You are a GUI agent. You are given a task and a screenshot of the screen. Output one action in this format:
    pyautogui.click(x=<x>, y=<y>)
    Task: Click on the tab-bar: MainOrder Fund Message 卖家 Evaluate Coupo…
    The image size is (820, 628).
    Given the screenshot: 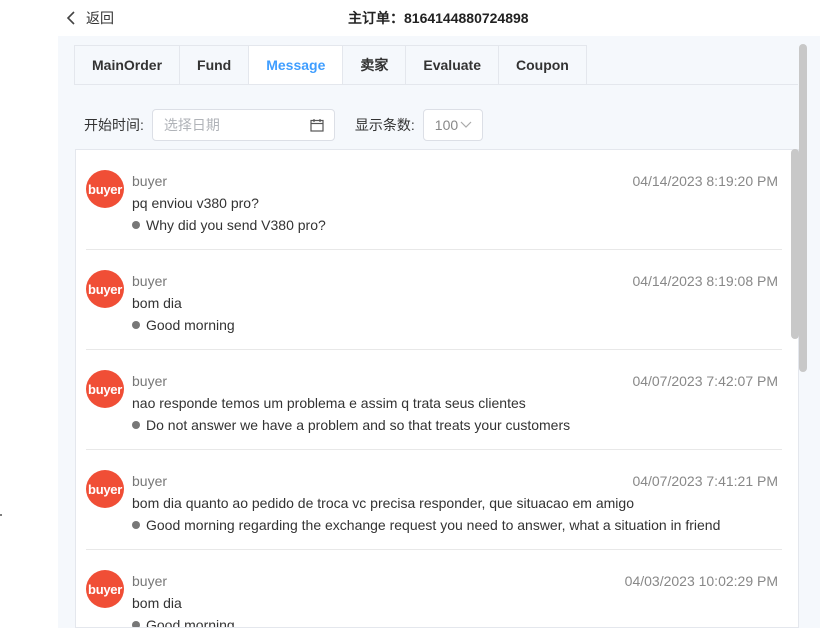 What is the action you would take?
    pyautogui.click(x=330, y=65)
    